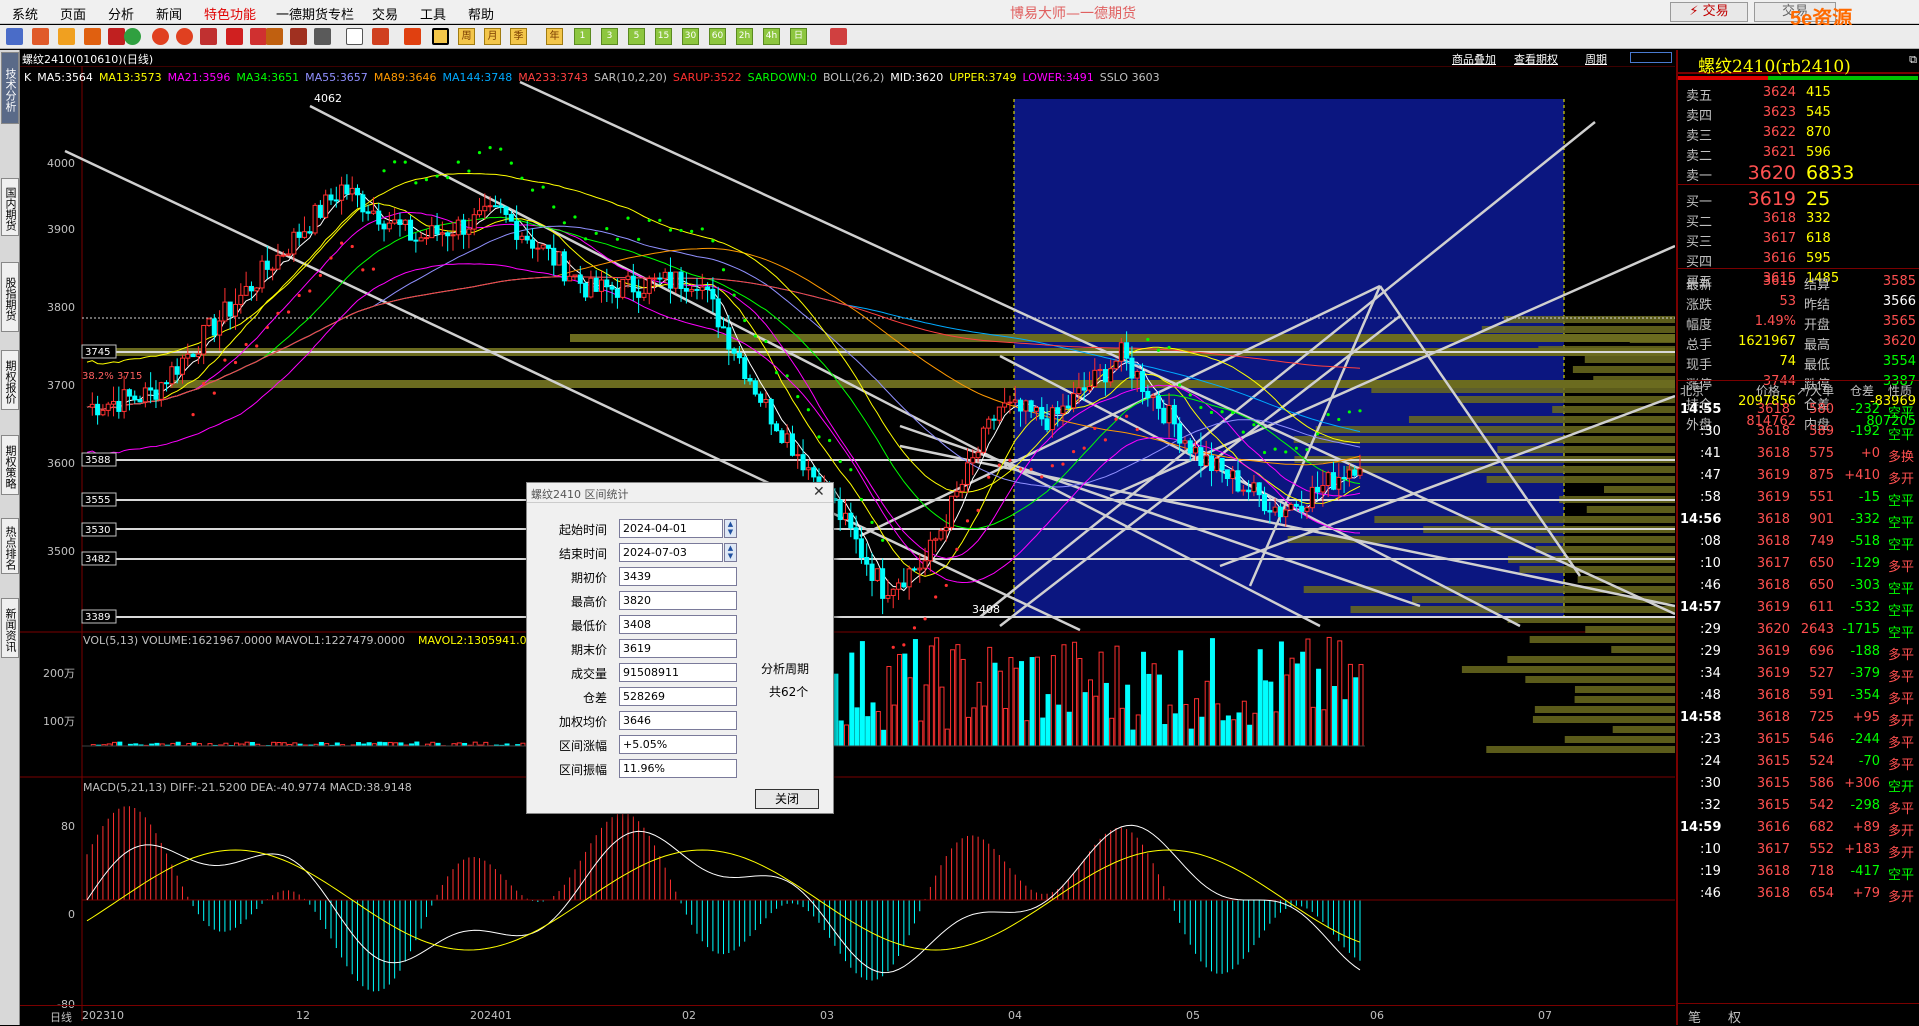  What do you see at coordinates (787, 799) in the screenshot?
I see `close-button: 关闭` at bounding box center [787, 799].